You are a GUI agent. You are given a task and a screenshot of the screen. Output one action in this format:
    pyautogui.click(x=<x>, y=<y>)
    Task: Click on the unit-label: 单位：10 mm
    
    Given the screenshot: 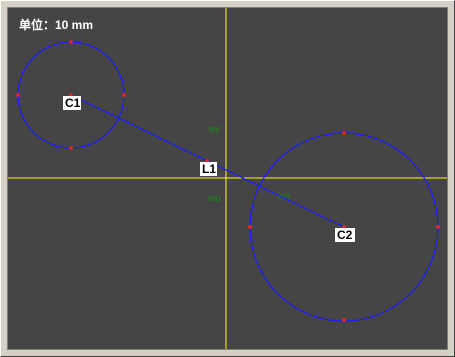 What is the action you would take?
    pyautogui.click(x=56, y=25)
    